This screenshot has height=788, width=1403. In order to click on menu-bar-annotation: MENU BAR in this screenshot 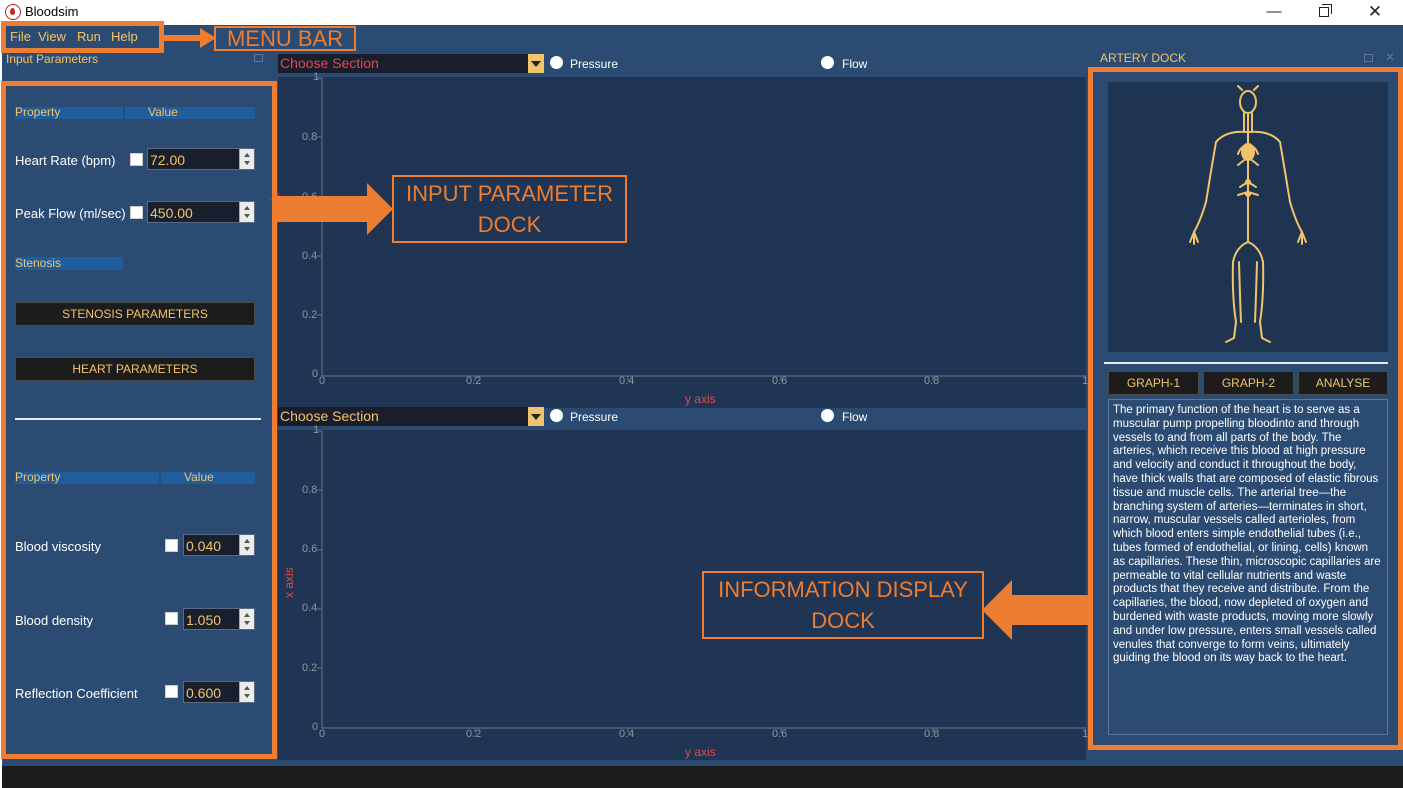, I will do `click(285, 38)`.